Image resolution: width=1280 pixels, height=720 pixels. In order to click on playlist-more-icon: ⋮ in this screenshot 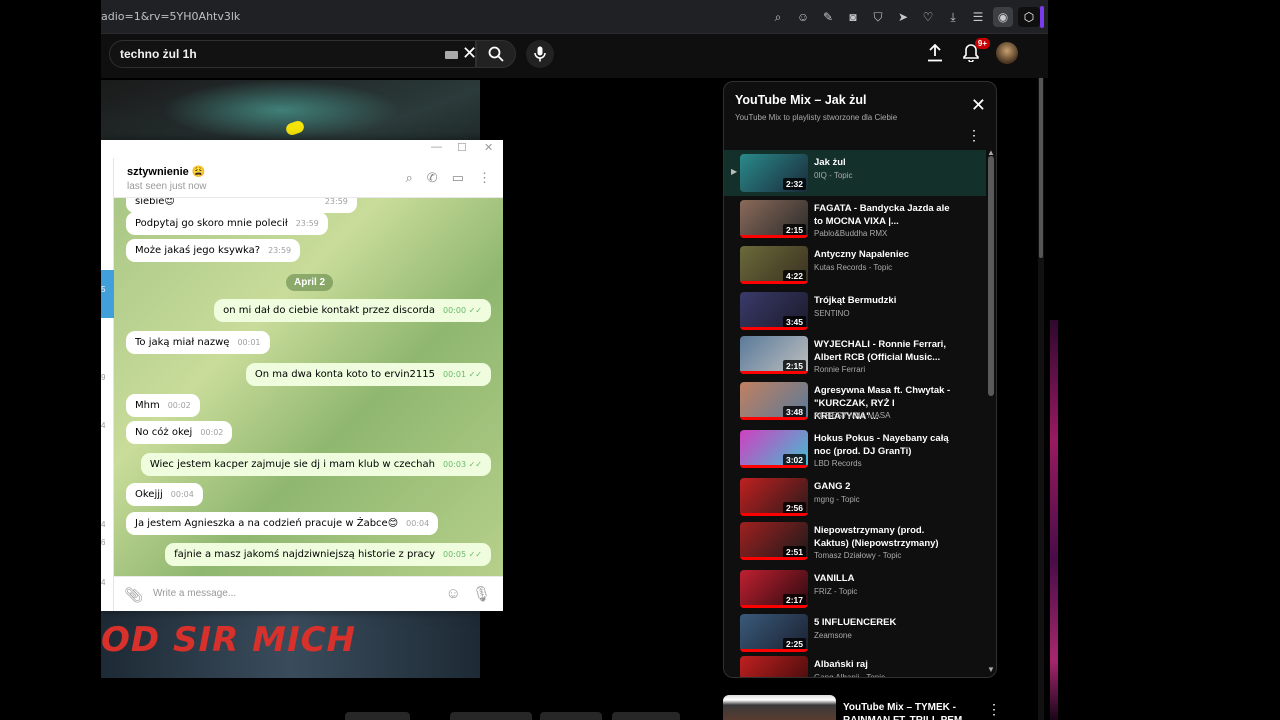, I will do `click(974, 135)`.